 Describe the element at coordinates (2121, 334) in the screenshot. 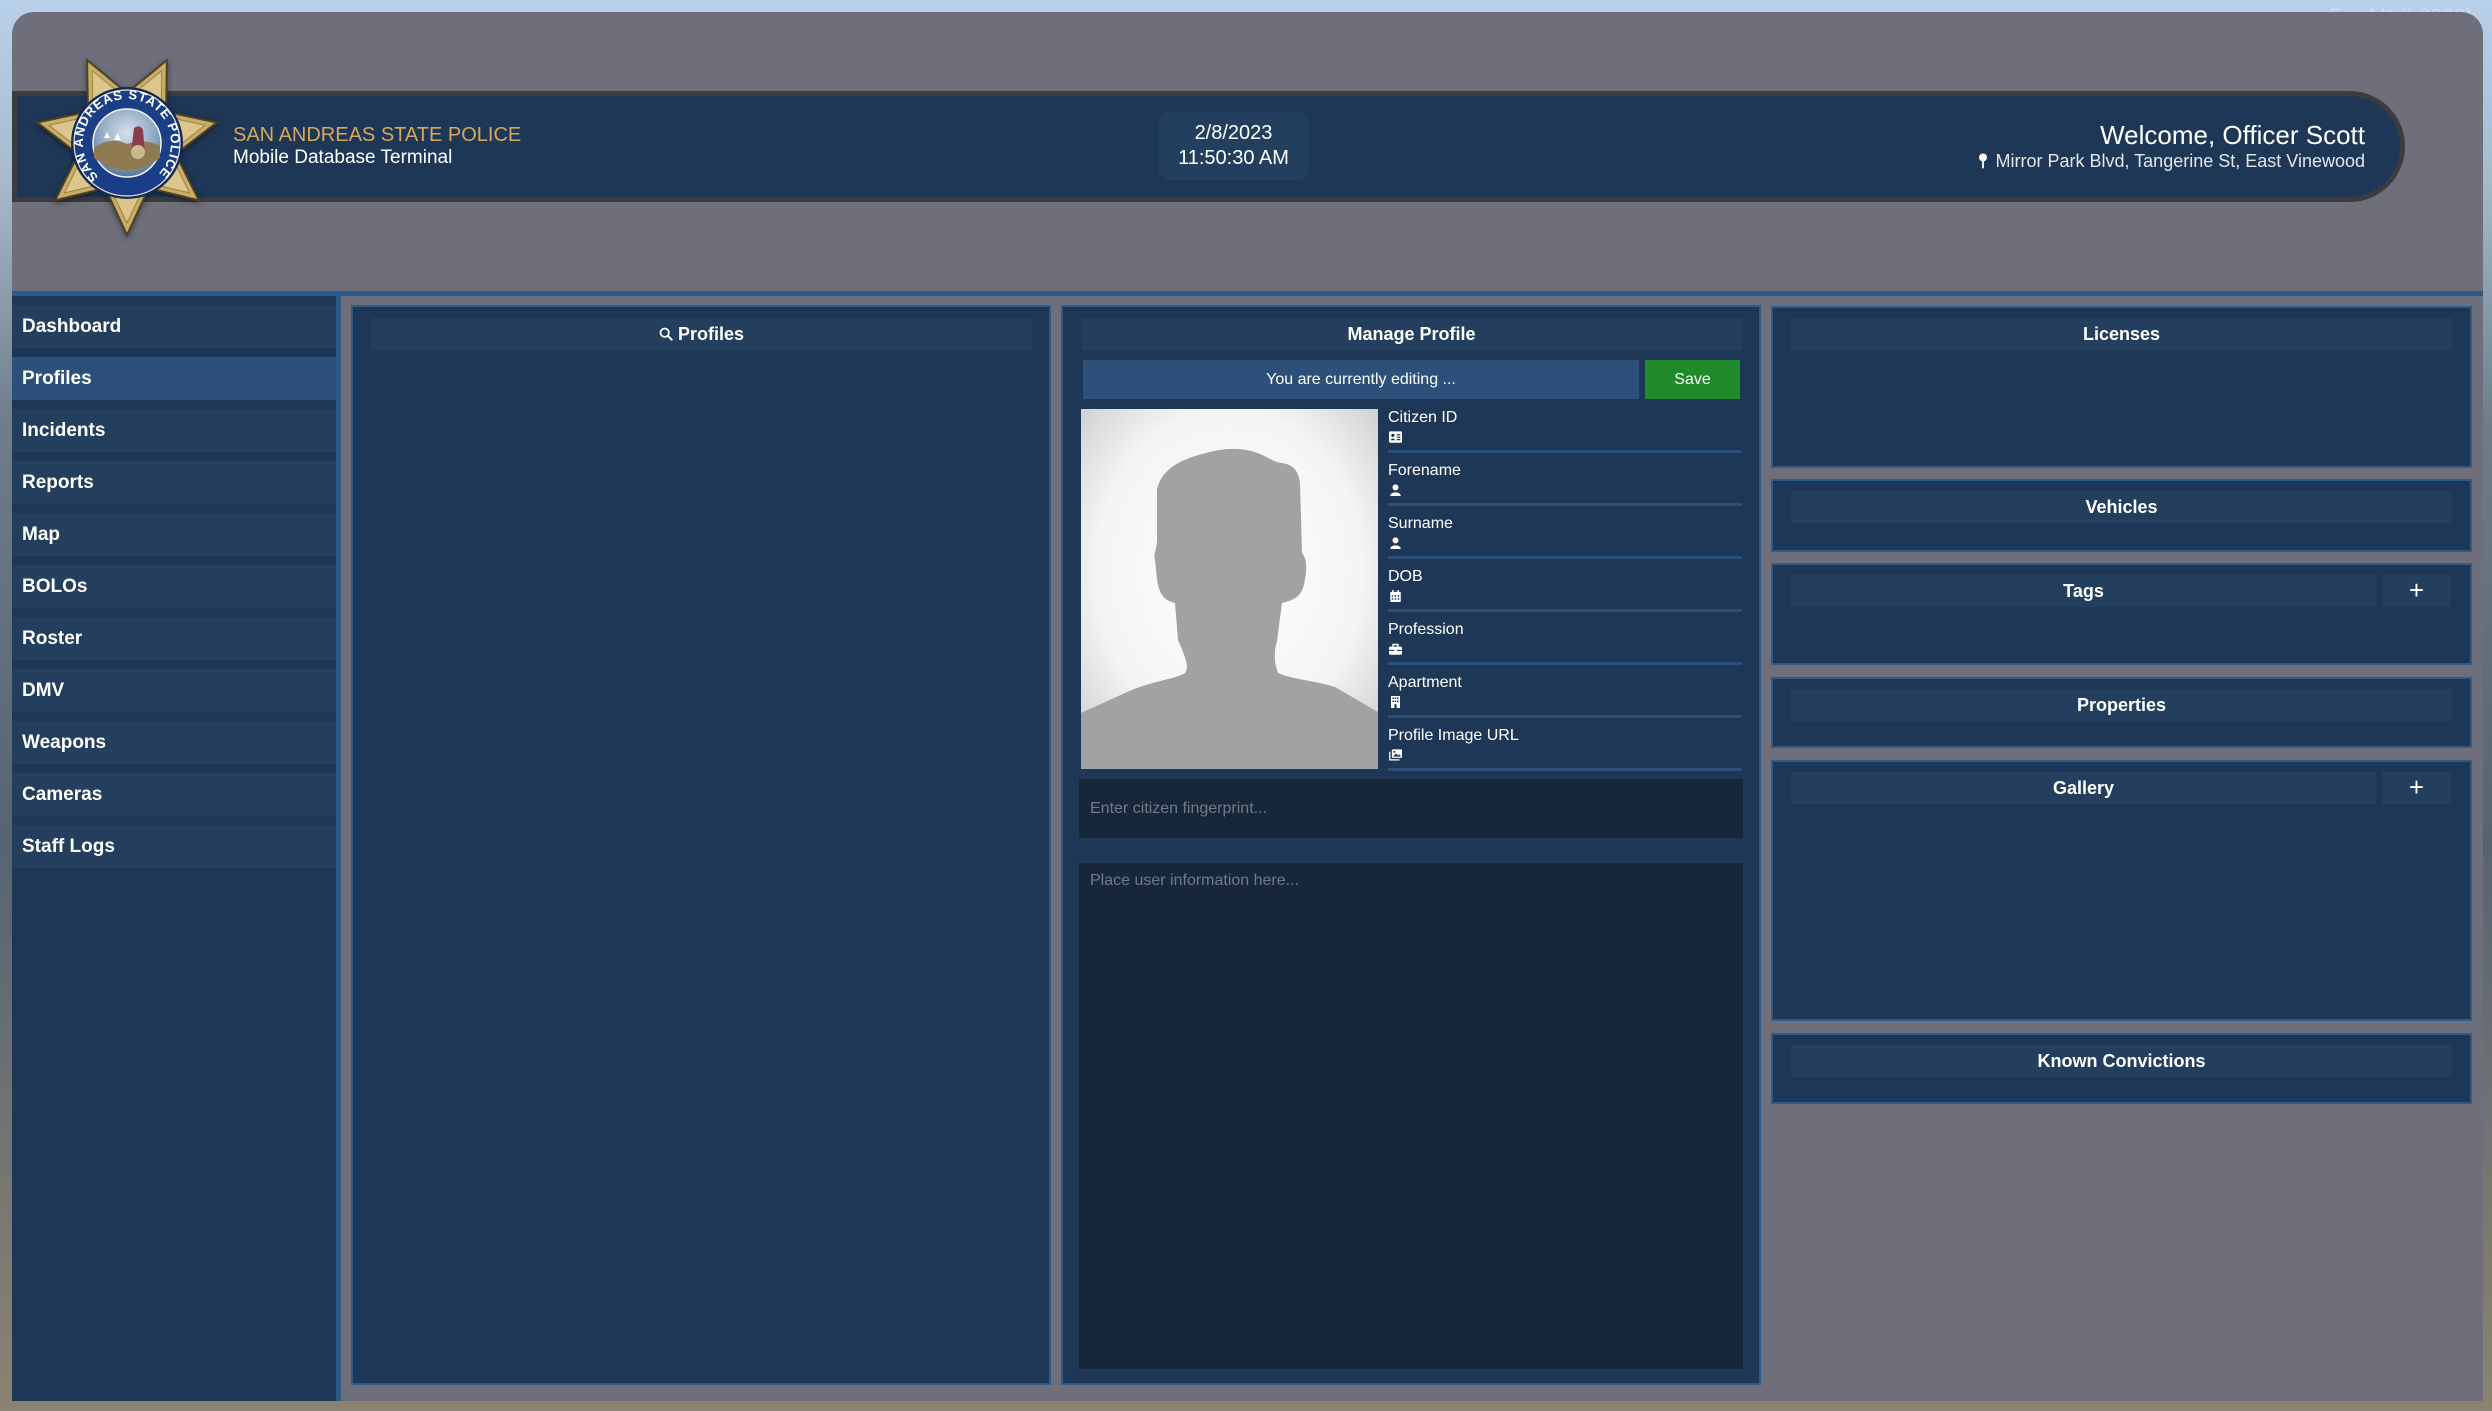

I see `licenses-header: Licenses` at that location.